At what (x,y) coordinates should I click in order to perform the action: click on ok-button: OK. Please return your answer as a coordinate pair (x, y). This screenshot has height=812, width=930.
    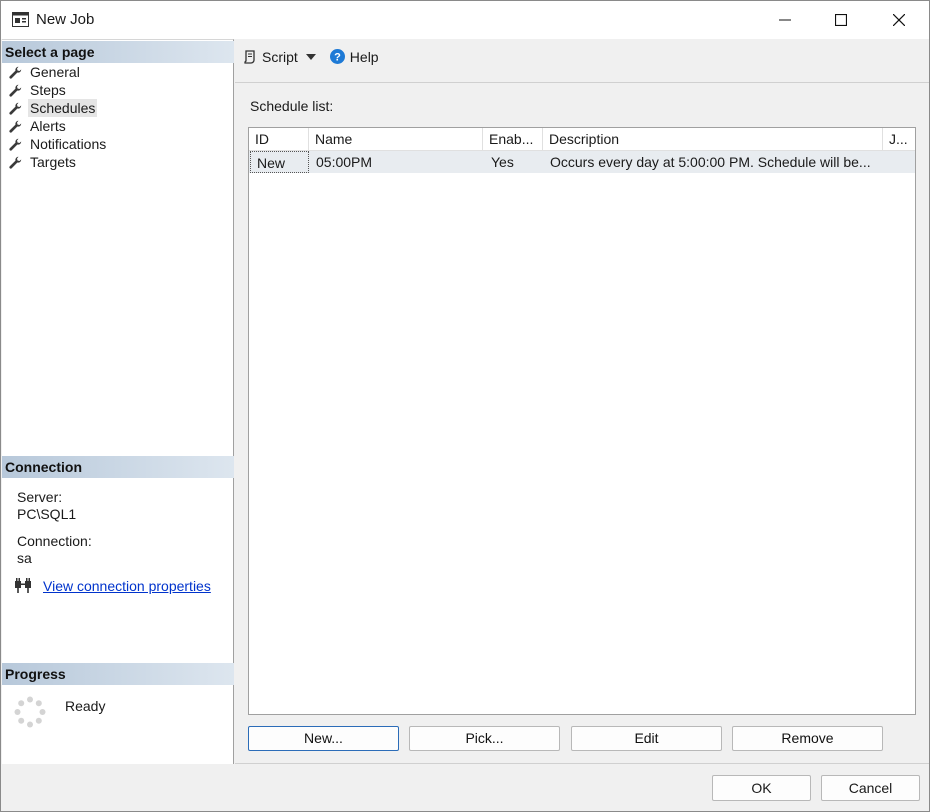
    Looking at the image, I should click on (761, 788).